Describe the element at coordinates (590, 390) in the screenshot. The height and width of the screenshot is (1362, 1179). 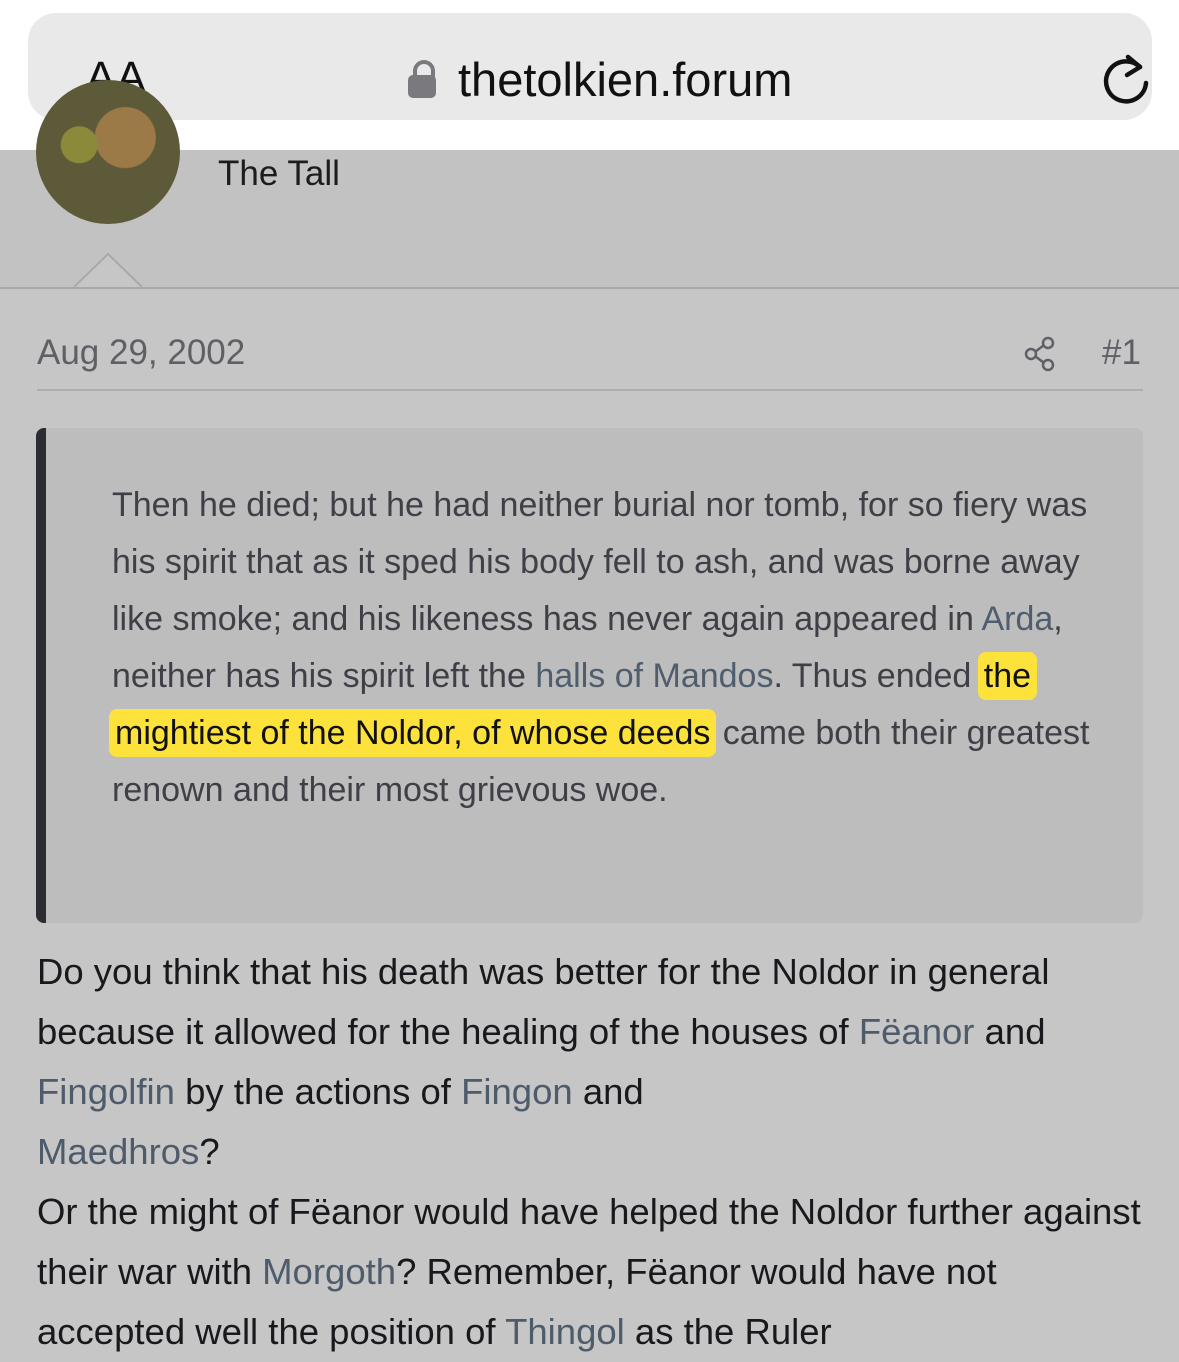
I see `divider` at that location.